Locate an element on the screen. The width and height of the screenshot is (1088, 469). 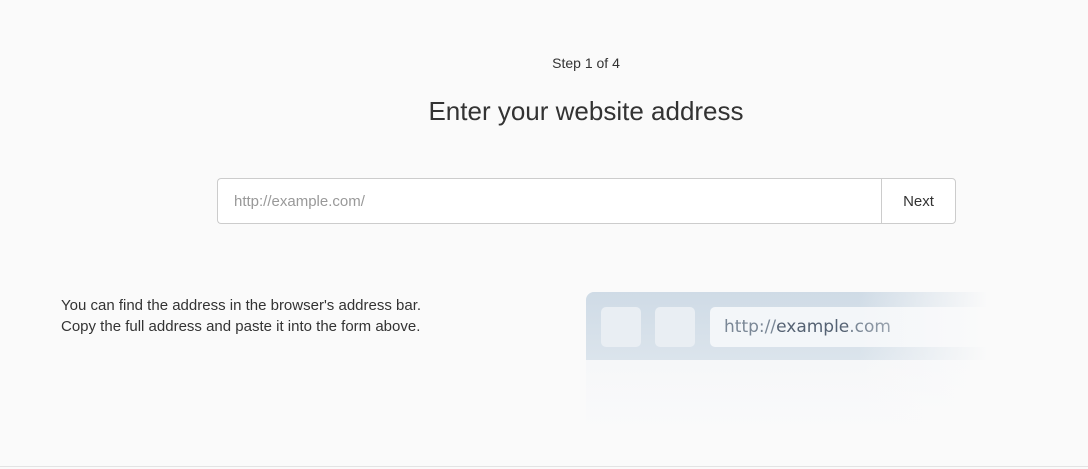
browser-forward-button-illustration is located at coordinates (675, 327).